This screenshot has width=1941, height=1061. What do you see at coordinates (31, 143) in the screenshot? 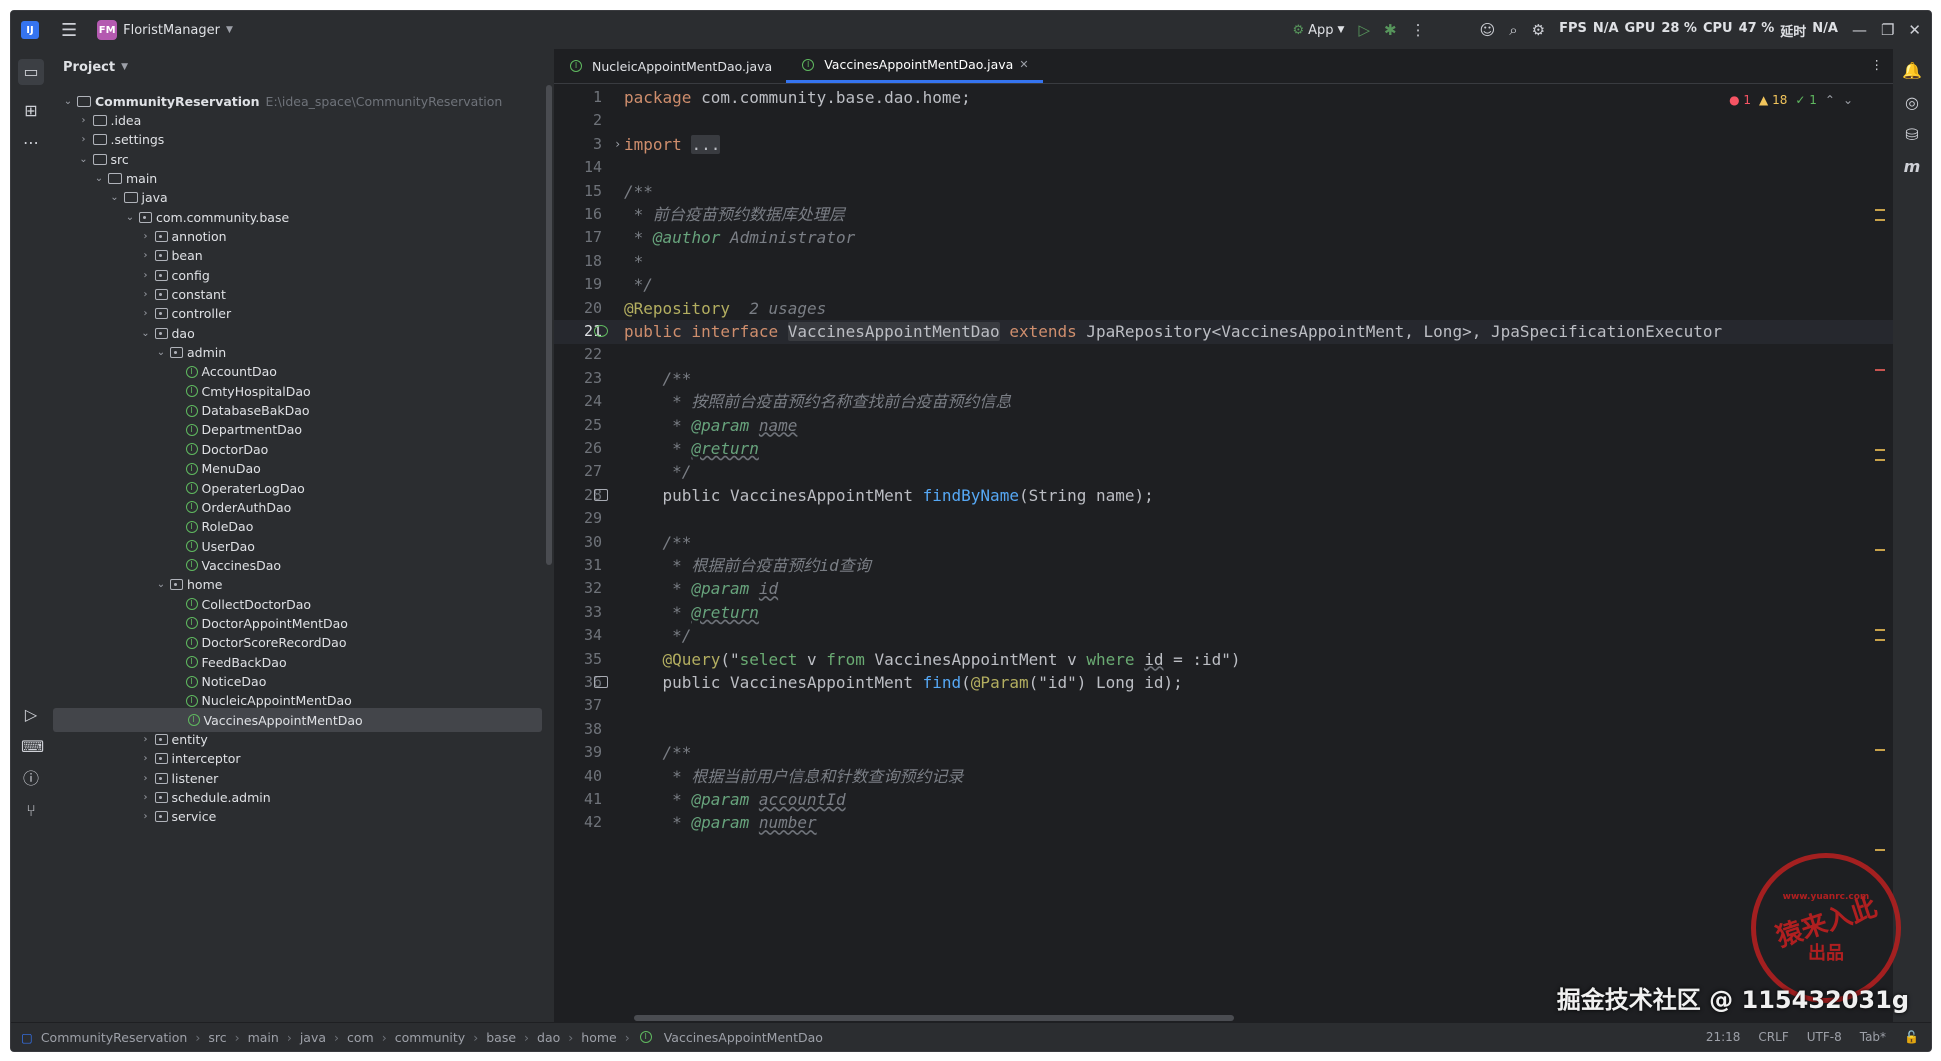
I see `more-tools-icon: ⋯` at bounding box center [31, 143].